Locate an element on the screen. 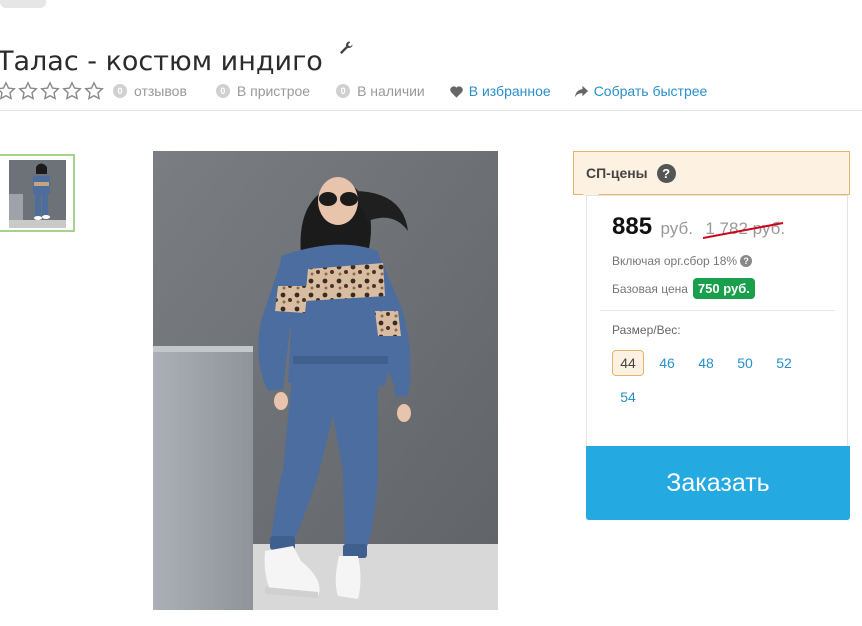 This screenshot has height=626, width=862. collect-faster-link: Собрать быстрее is located at coordinates (641, 91).